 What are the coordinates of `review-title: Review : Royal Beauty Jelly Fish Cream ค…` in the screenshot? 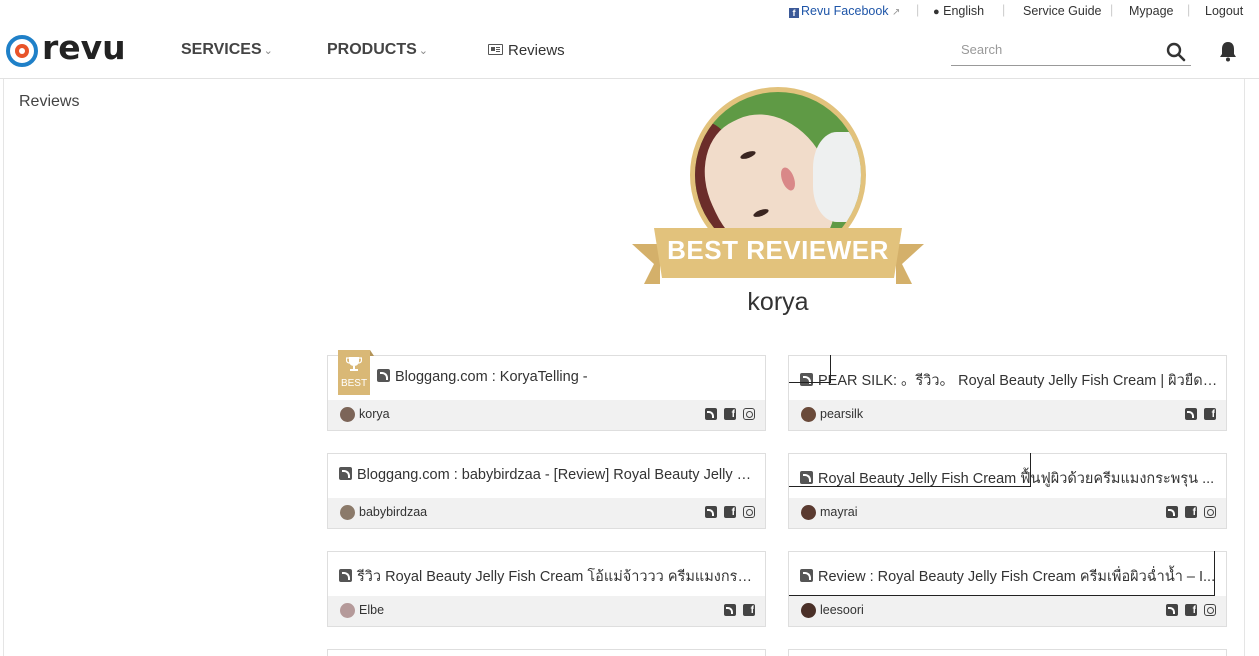 It's located at (1009, 576).